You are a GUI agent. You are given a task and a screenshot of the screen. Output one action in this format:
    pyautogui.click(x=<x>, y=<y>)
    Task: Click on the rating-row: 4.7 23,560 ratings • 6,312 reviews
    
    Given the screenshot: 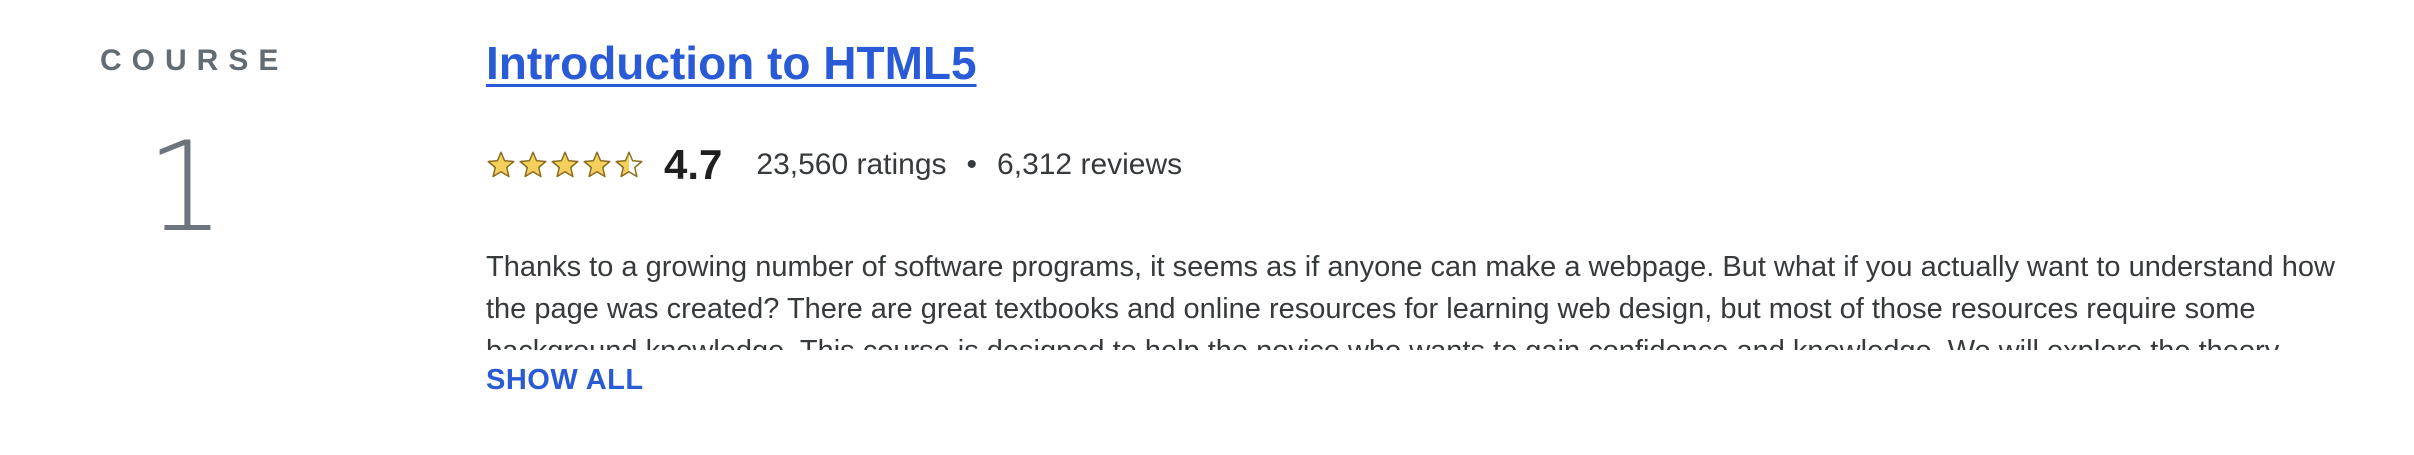 What is the action you would take?
    pyautogui.click(x=834, y=165)
    